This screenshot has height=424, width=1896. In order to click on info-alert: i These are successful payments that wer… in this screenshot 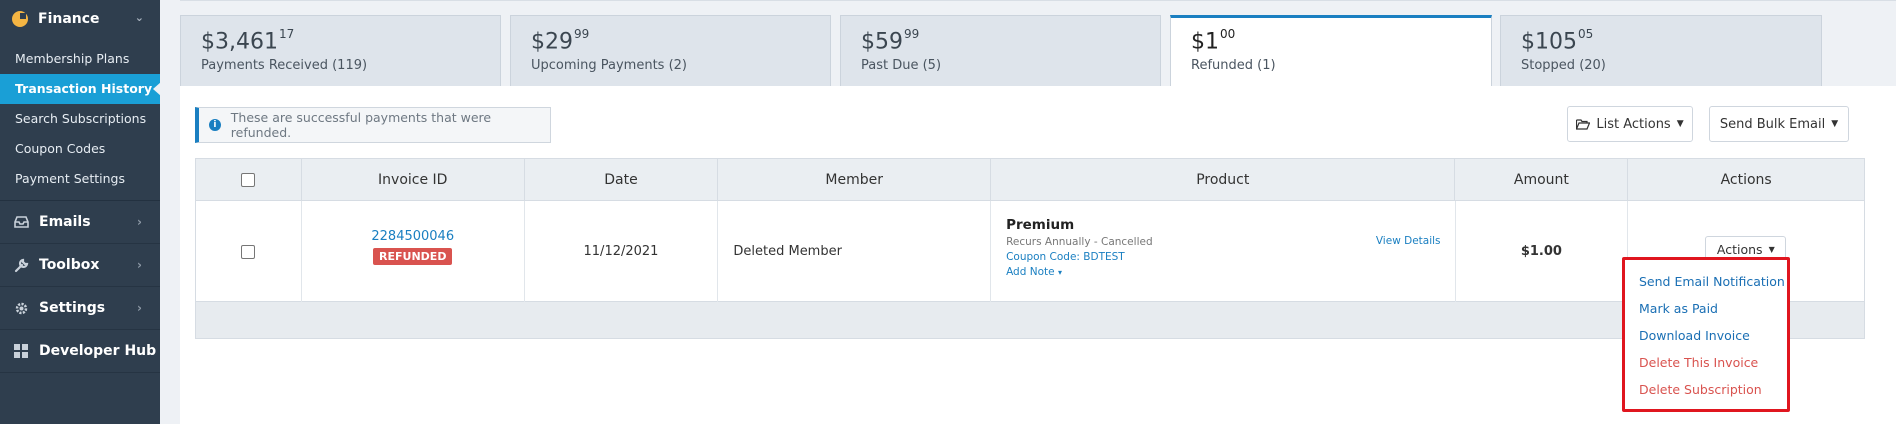, I will do `click(373, 125)`.